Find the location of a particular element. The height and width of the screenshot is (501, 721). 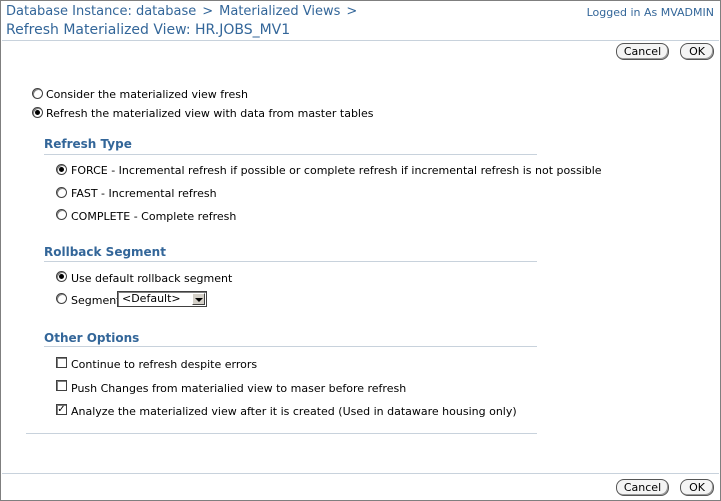

radio-segment is located at coordinates (61, 298).